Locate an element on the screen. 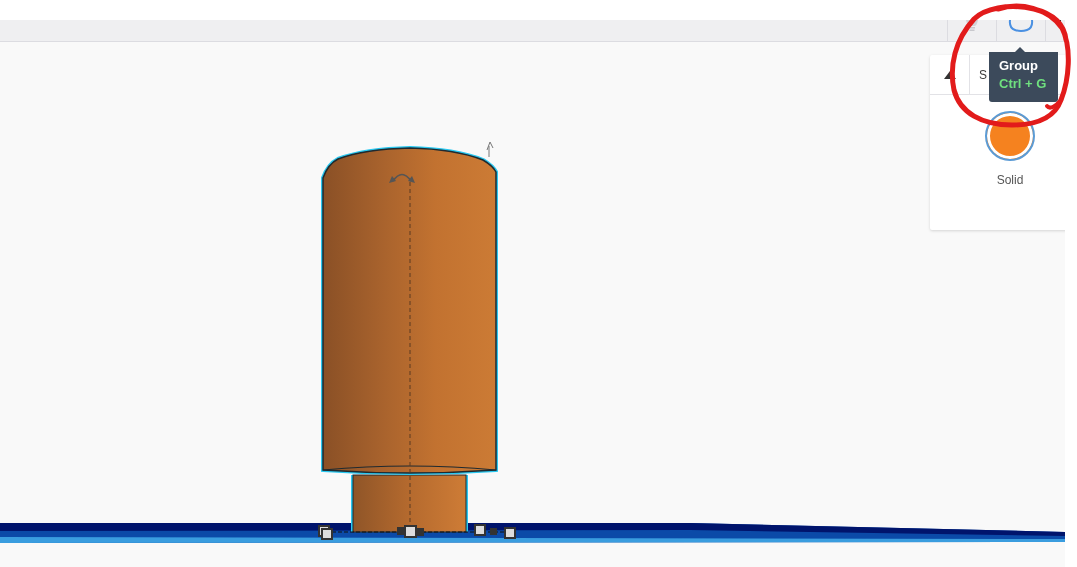  lower-cylinder is located at coordinates (409, 503).